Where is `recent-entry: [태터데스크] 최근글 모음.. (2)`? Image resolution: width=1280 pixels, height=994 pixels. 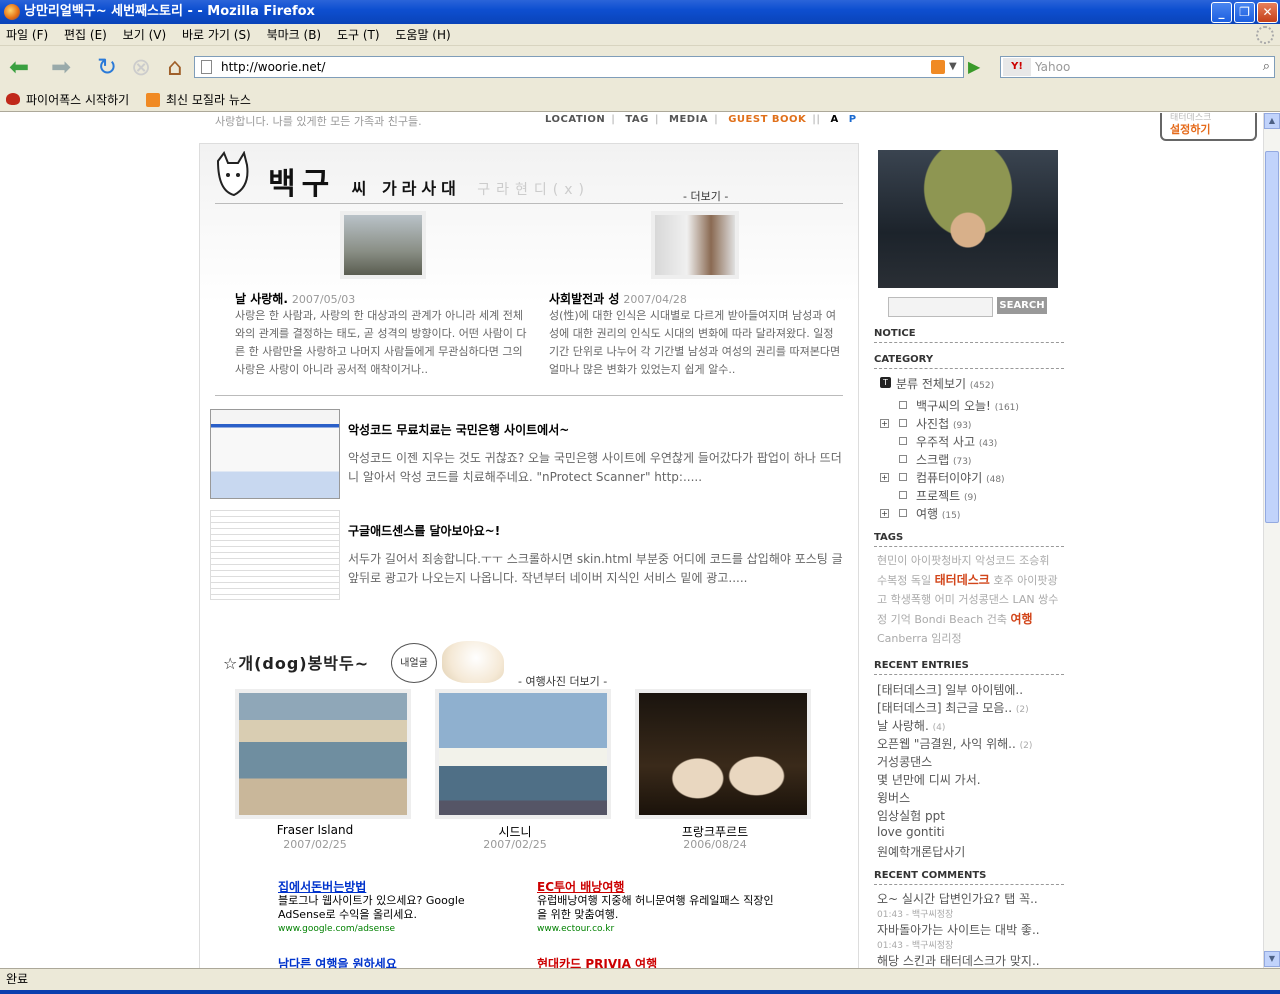 recent-entry: [태터데스크] 최근글 모음.. (2) is located at coordinates (953, 707).